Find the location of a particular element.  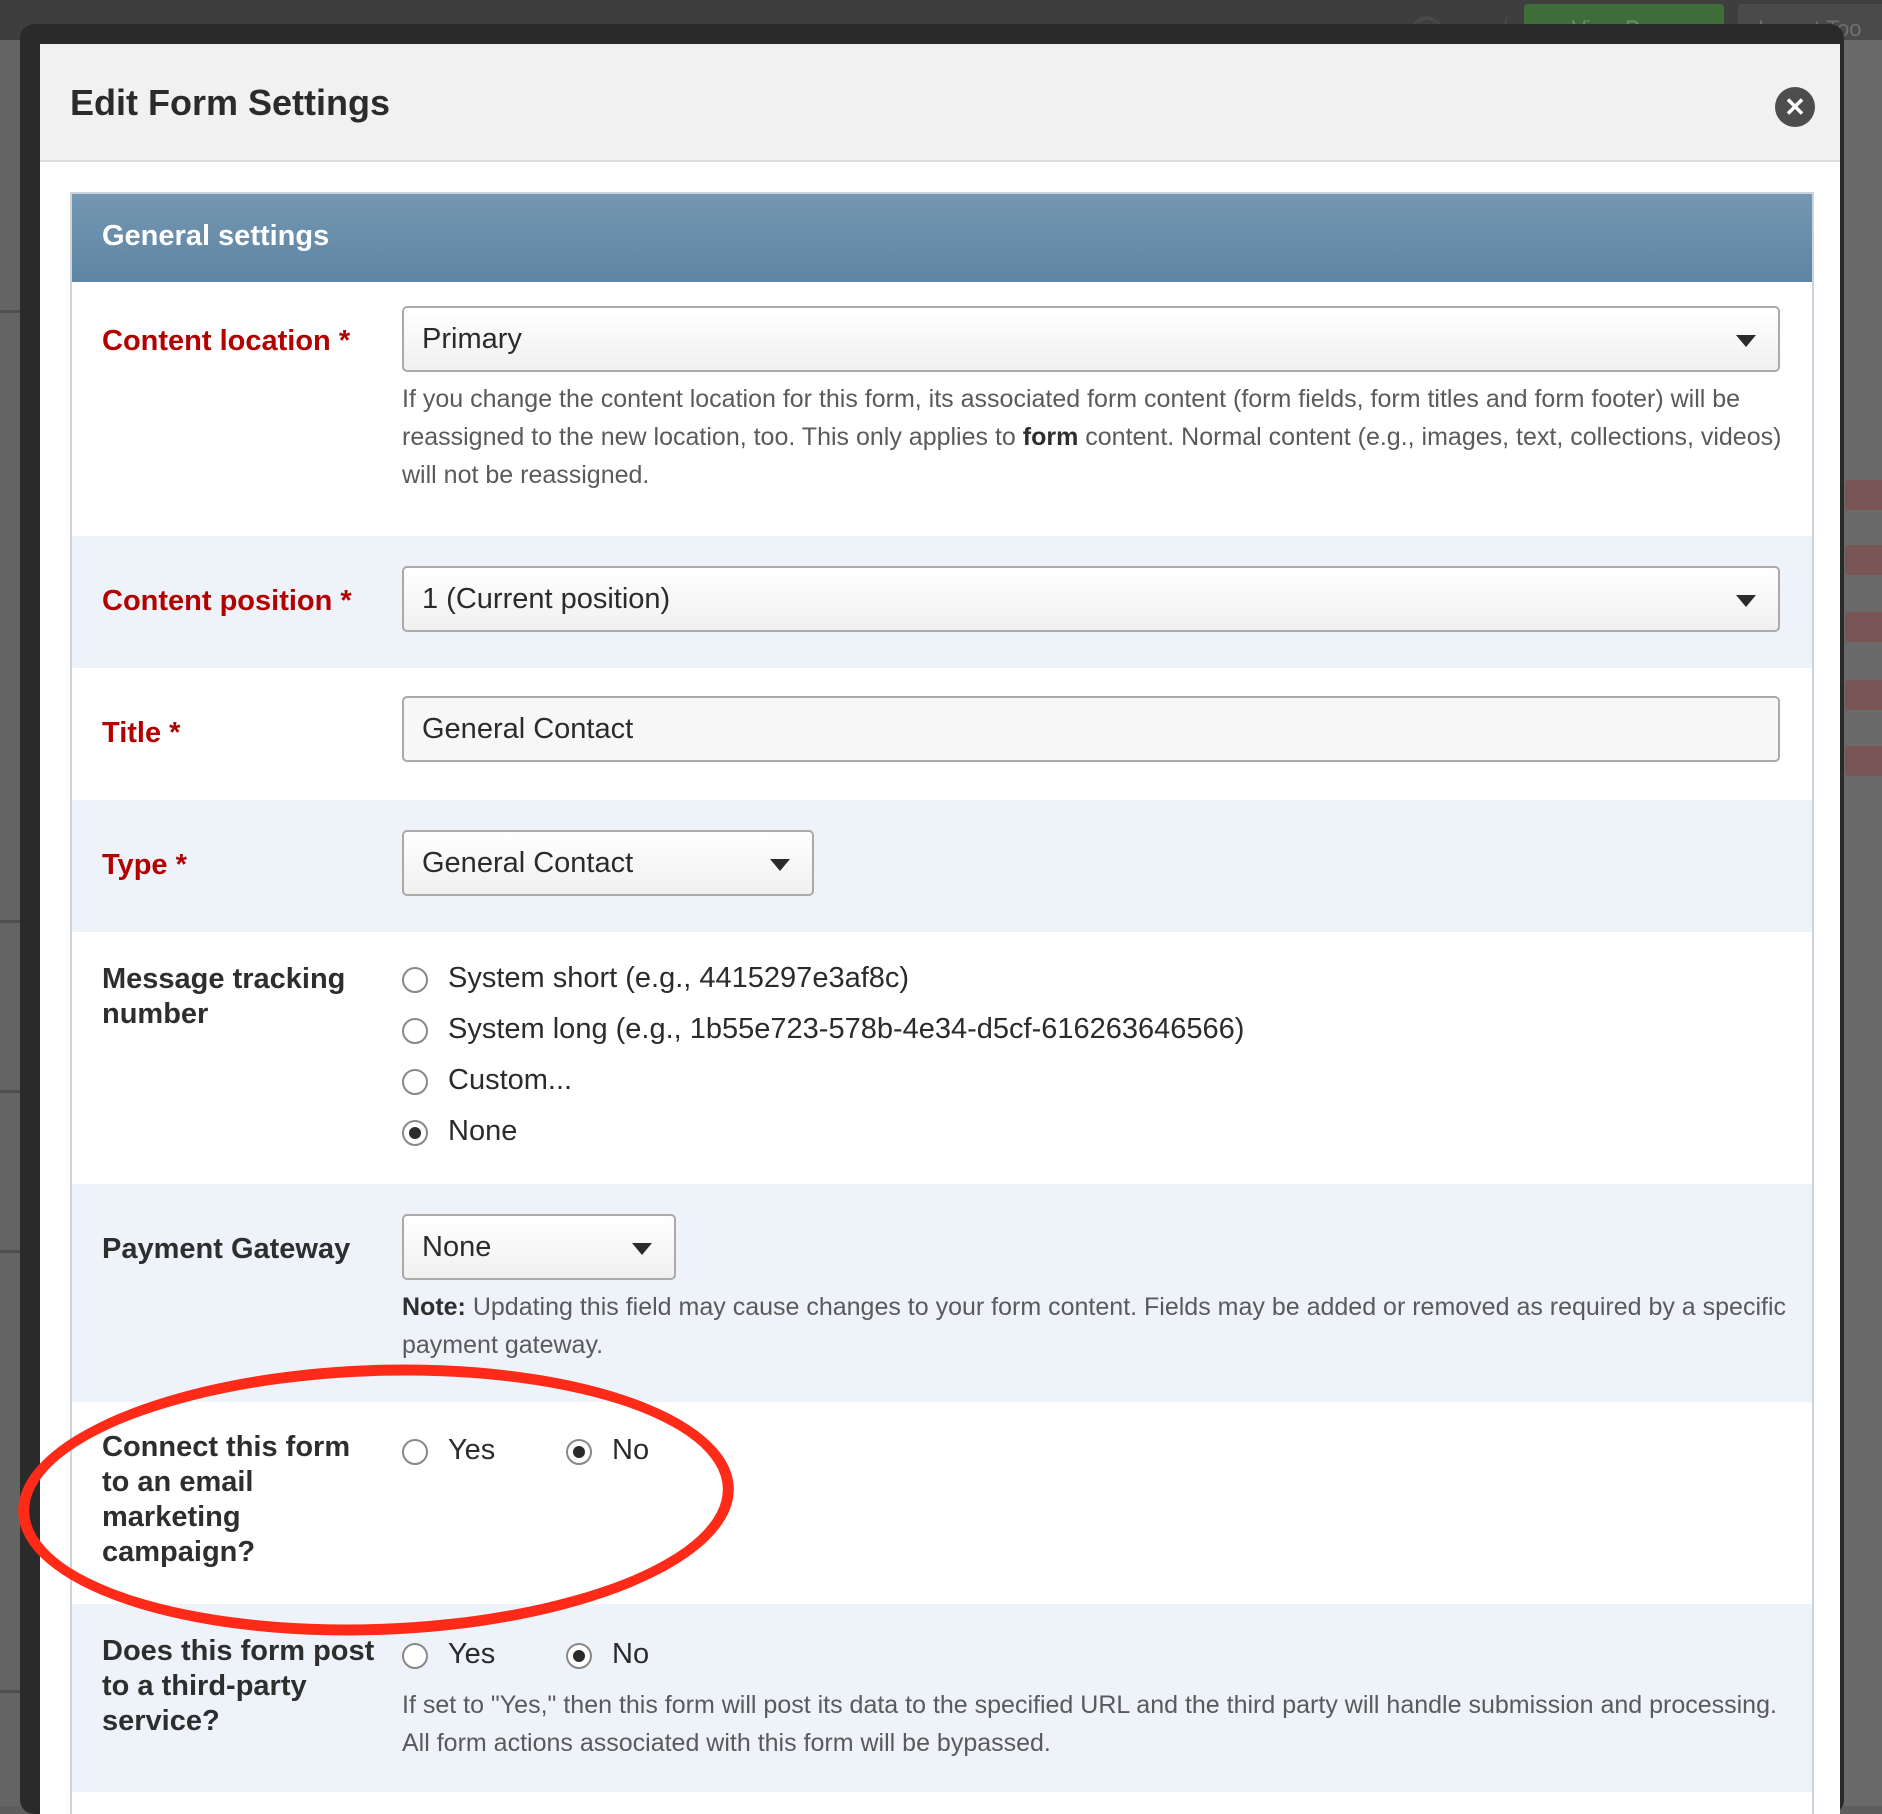

next-row is located at coordinates (942, 1803).